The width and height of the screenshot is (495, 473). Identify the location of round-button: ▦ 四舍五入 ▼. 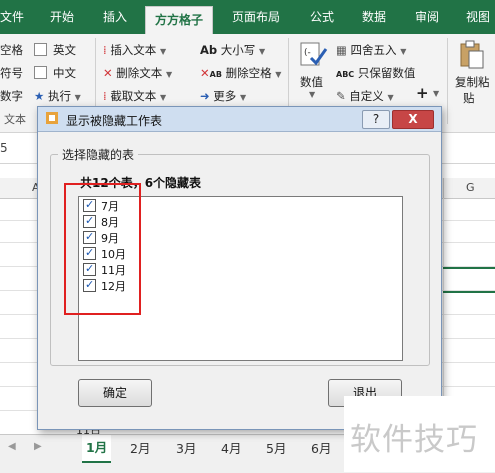
(371, 50).